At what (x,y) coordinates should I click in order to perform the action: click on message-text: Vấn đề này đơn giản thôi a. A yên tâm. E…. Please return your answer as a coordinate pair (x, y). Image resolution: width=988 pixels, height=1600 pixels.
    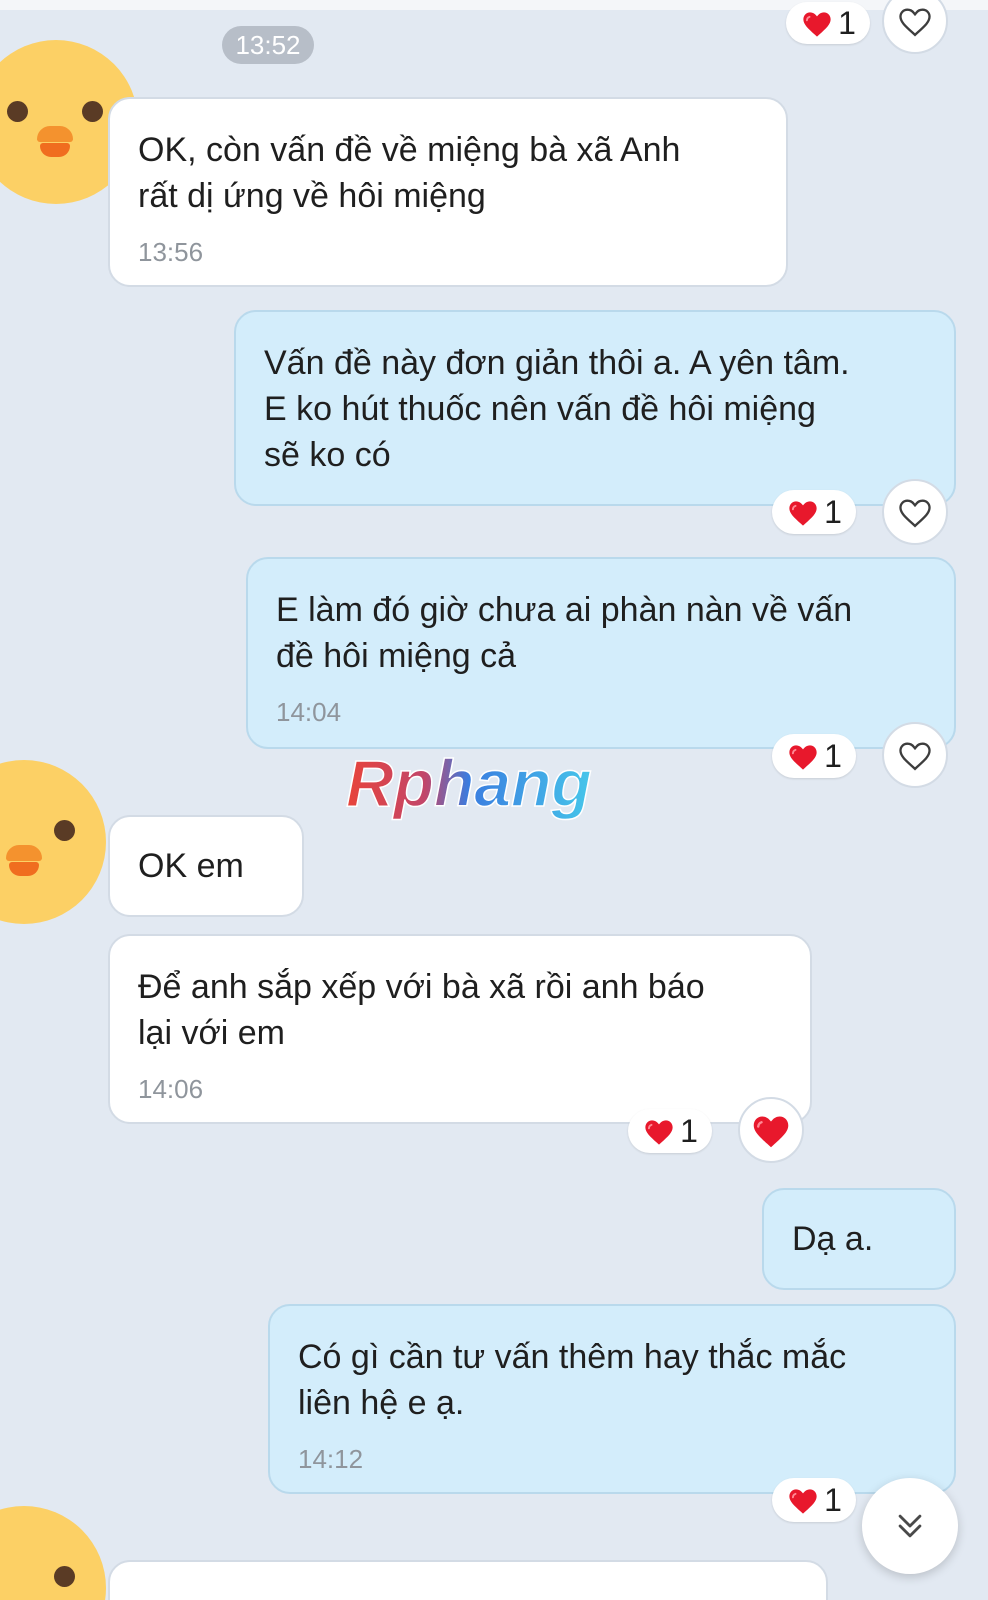
    Looking at the image, I should click on (557, 409).